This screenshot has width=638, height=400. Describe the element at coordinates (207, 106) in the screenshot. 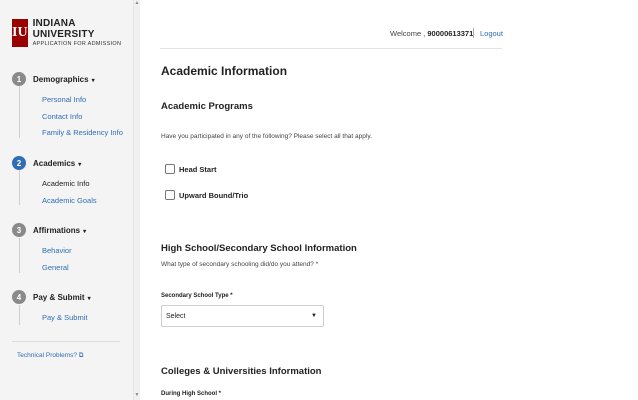

I see `academic-programs-heading: Academic Programs` at that location.